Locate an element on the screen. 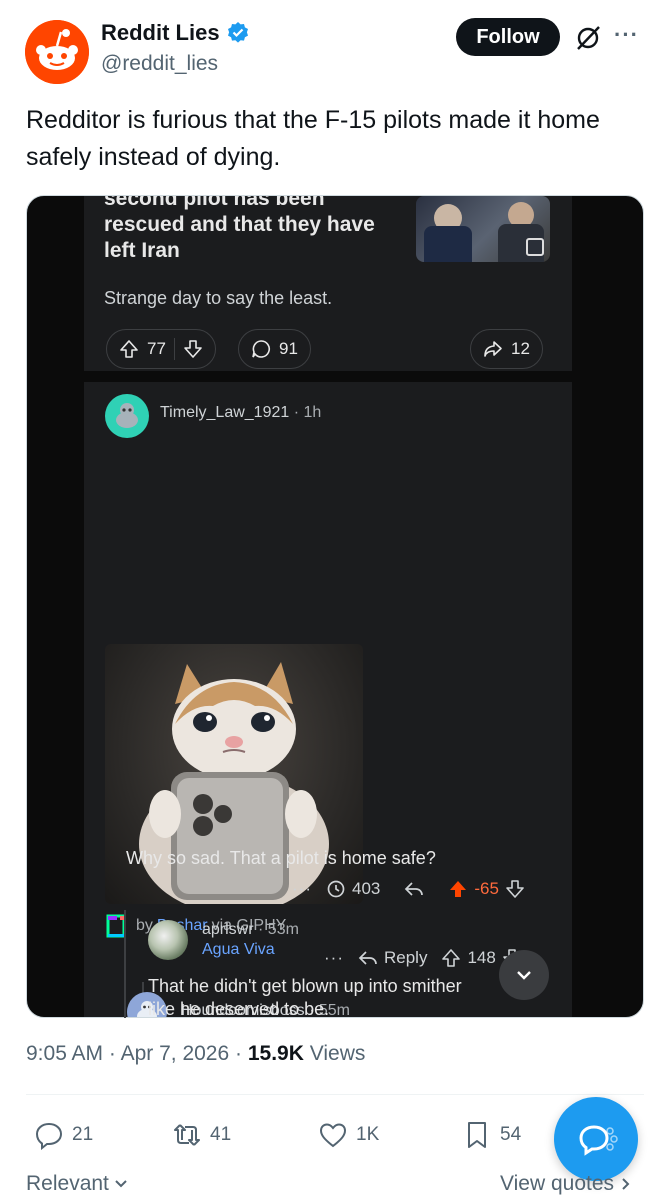 The width and height of the screenshot is (670, 1200). comment2-meta: Houndoomisboss · 55m is located at coordinates (265, 1010).